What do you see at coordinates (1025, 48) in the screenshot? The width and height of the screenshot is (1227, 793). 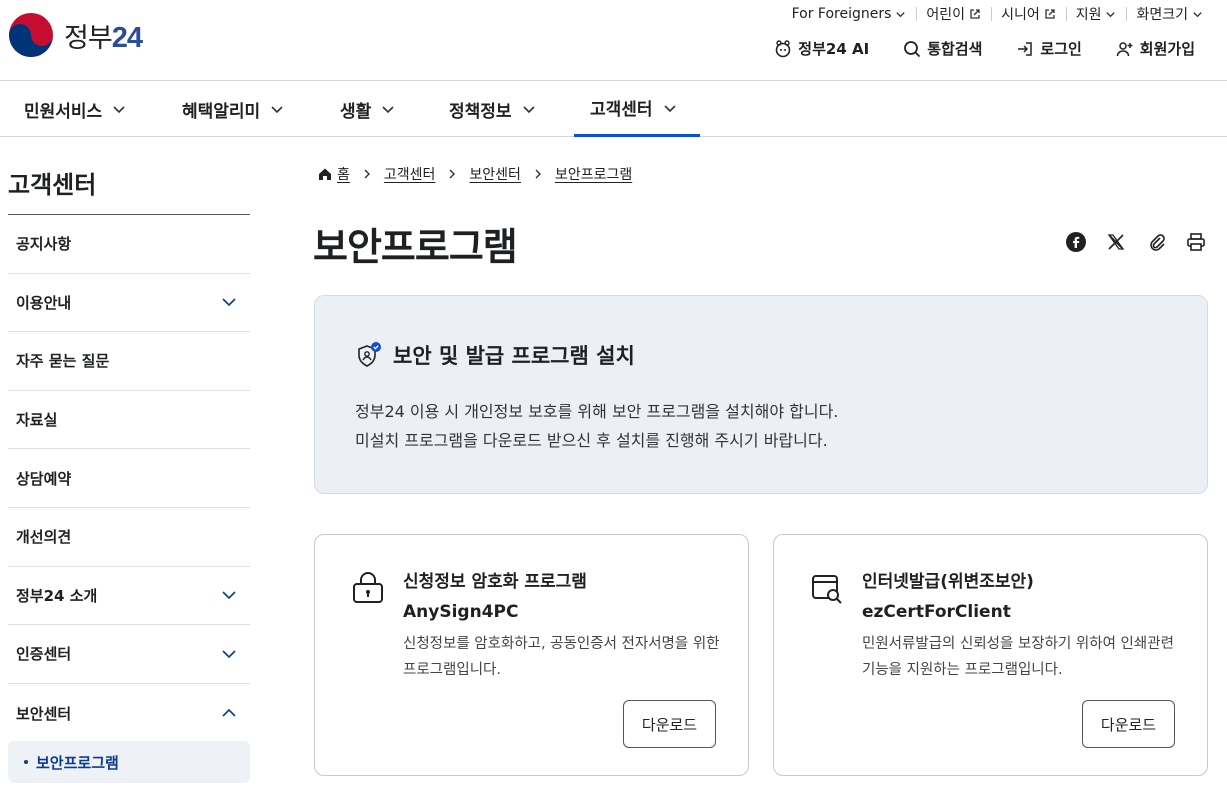 I see `login-icon` at bounding box center [1025, 48].